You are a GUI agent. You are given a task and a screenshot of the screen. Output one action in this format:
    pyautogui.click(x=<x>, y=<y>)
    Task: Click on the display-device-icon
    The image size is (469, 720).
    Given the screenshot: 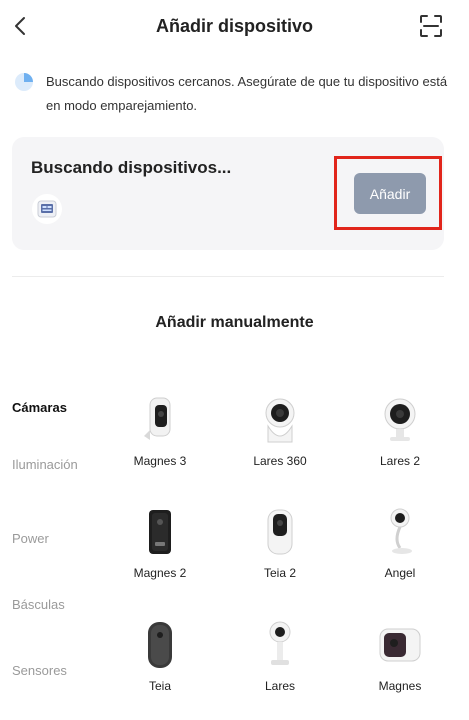 What is the action you would take?
    pyautogui.click(x=47, y=209)
    